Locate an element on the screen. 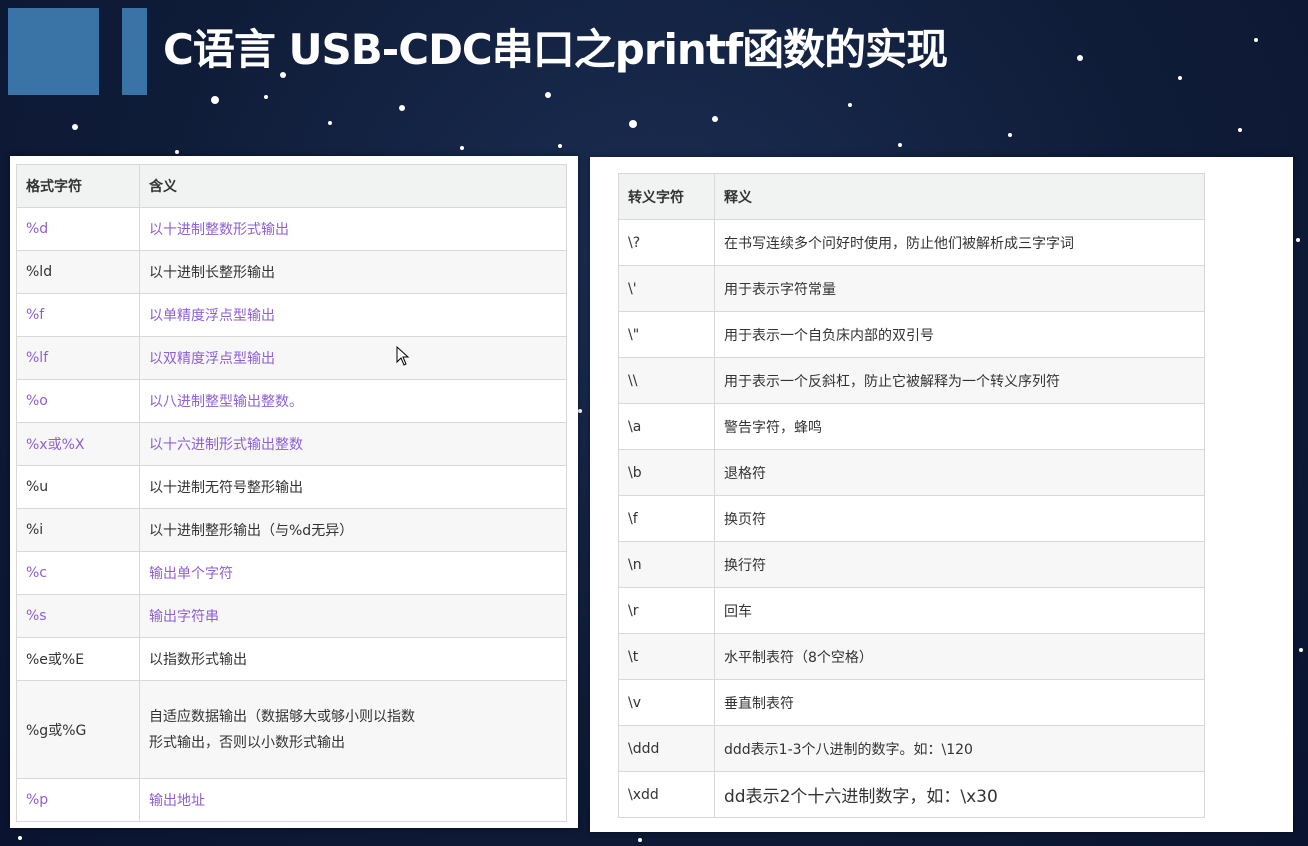 This screenshot has width=1308, height=846. escape-meaning-cell: 用于表示一个反斜杠，防止它被解释为一个转义序列符 is located at coordinates (959, 380).